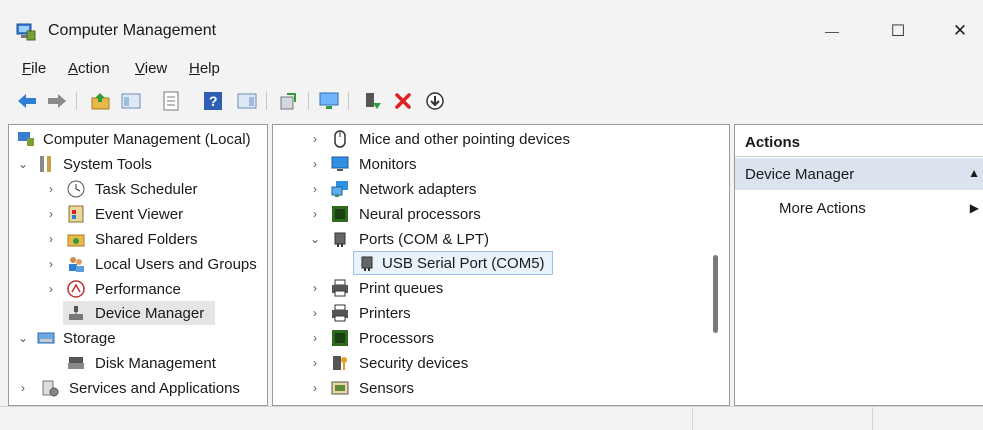 This screenshot has width=983, height=430. What do you see at coordinates (213, 101) in the screenshot?
I see `help-icon: ?` at bounding box center [213, 101].